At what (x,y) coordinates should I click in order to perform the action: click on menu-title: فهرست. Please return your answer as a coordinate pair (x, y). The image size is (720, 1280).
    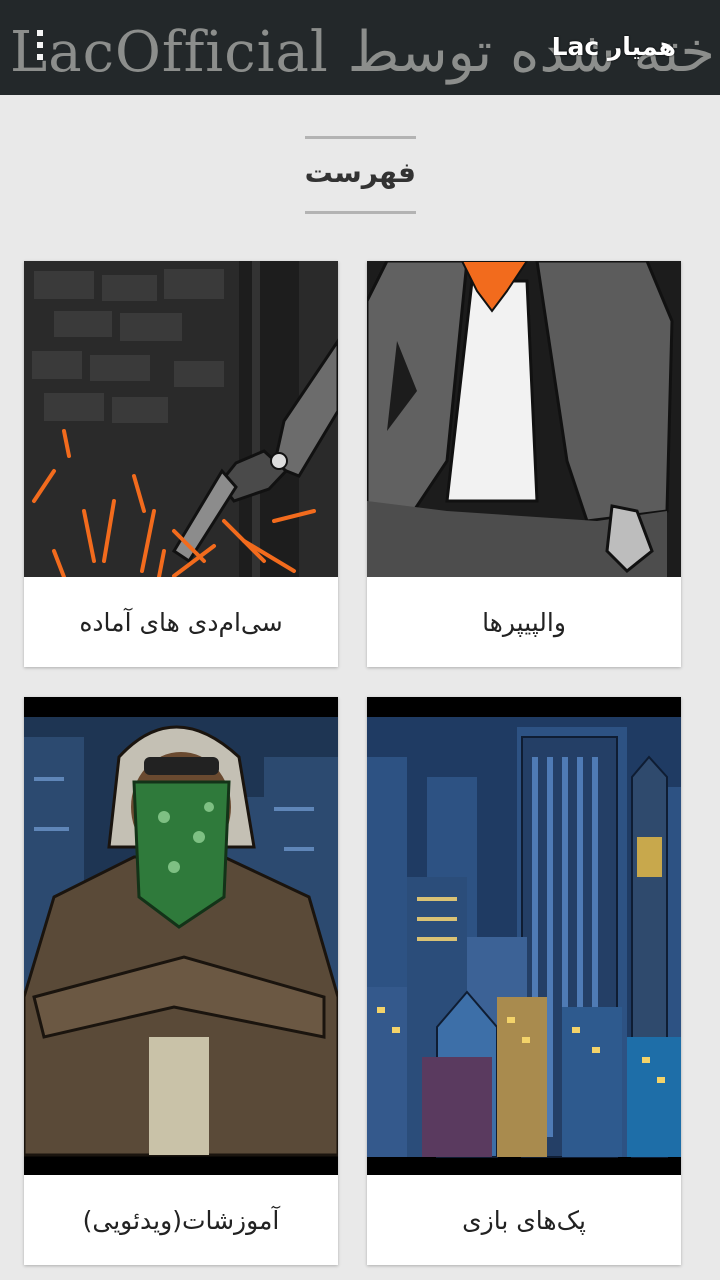
    Looking at the image, I should click on (360, 172).